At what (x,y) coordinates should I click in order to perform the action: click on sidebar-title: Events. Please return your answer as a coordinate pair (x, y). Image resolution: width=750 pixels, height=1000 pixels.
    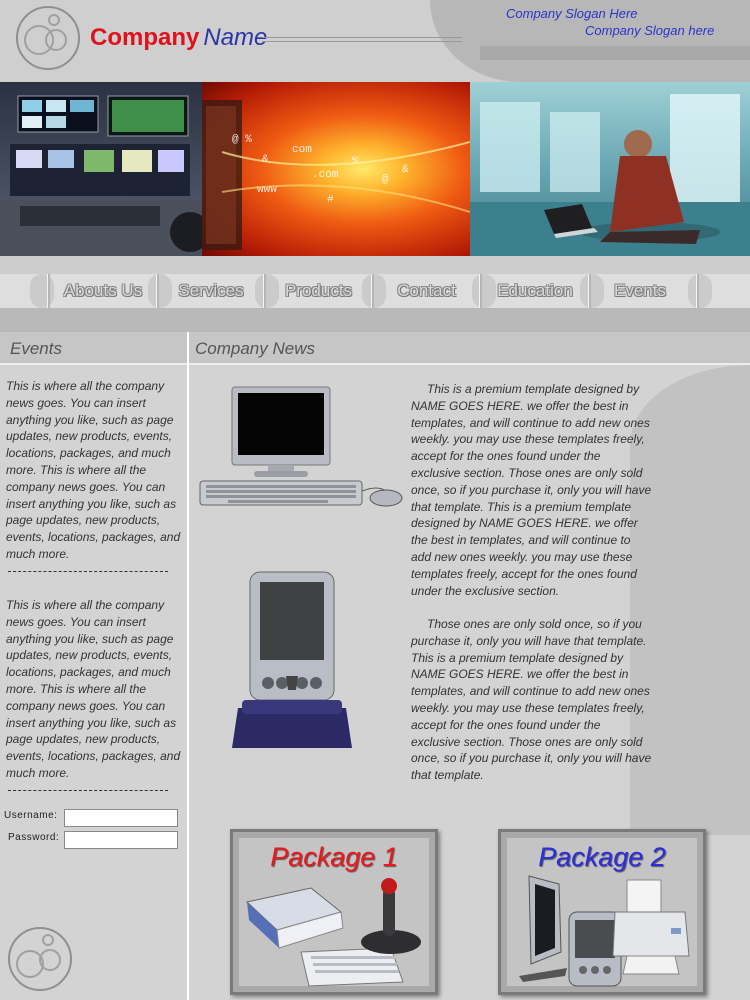
    Looking at the image, I should click on (36, 348).